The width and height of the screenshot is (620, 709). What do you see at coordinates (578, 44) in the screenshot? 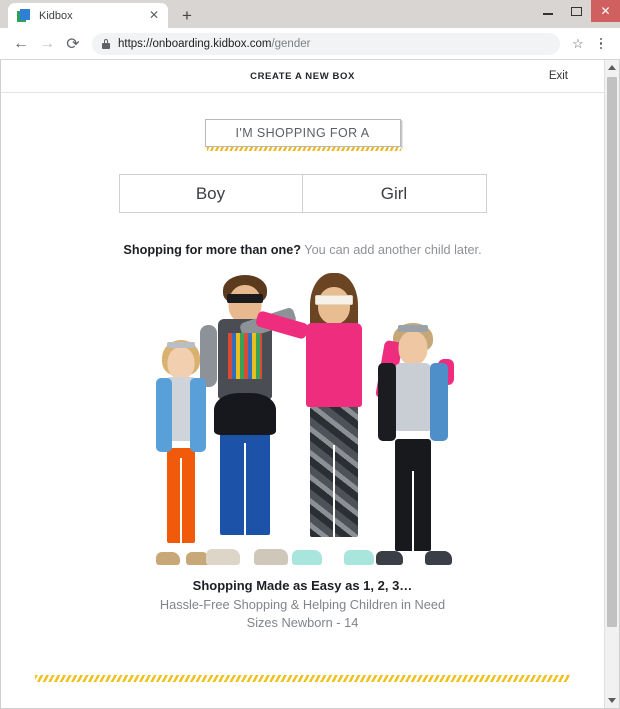
I see `bookmark-star-icon: ☆` at bounding box center [578, 44].